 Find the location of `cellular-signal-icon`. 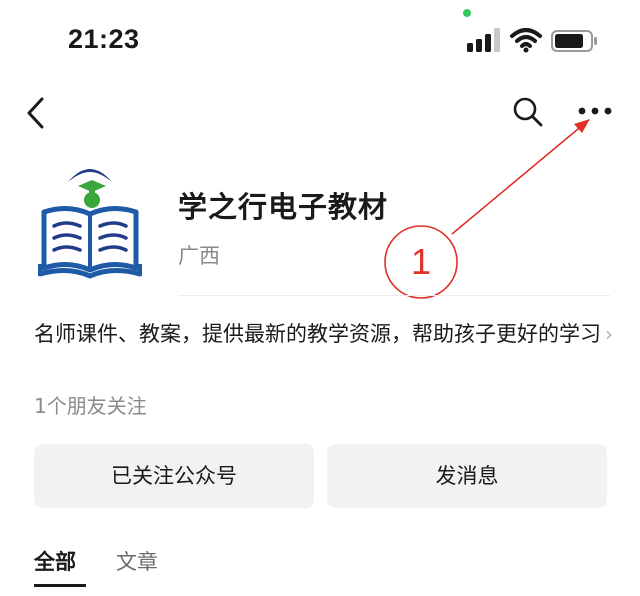

cellular-signal-icon is located at coordinates (483, 40).